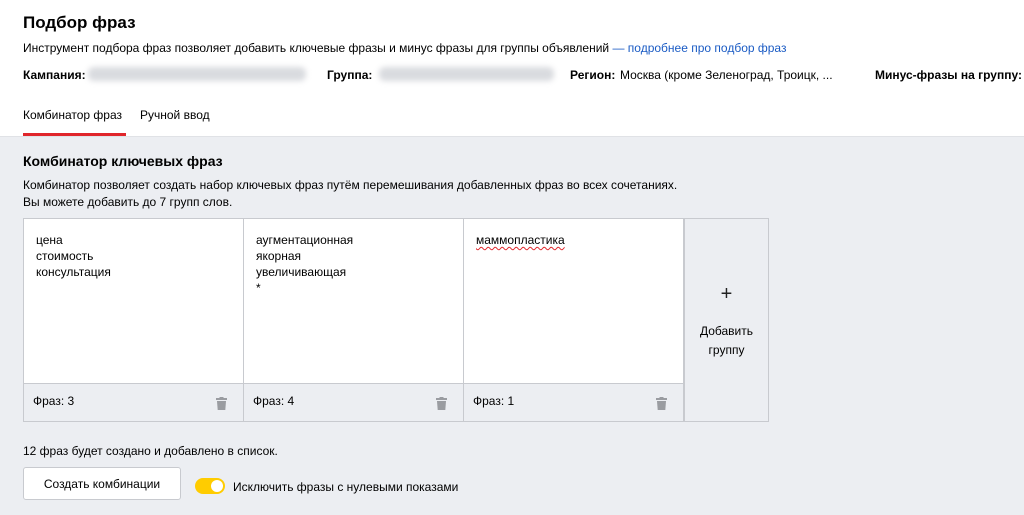 The image size is (1024, 515). I want to click on campaign-label: Кампания:, so click(54, 75).